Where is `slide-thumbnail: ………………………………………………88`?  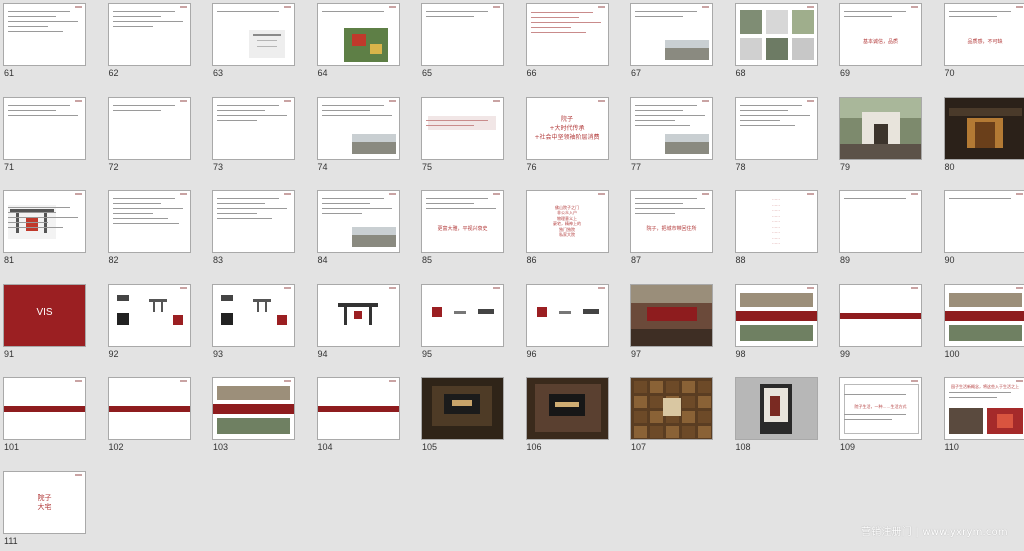 slide-thumbnail: ………………………………………………88 is located at coordinates (776, 230).